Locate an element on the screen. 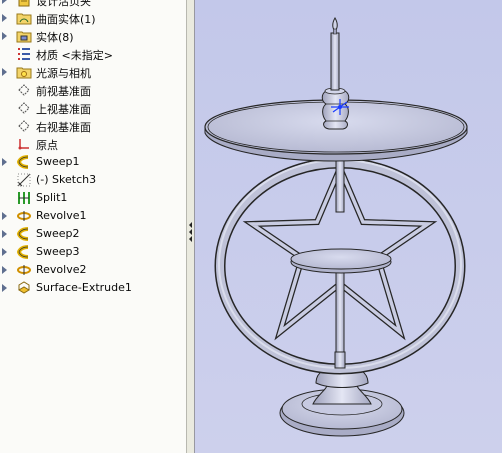  tree-item: 设计活页夹 is located at coordinates (93, 4).